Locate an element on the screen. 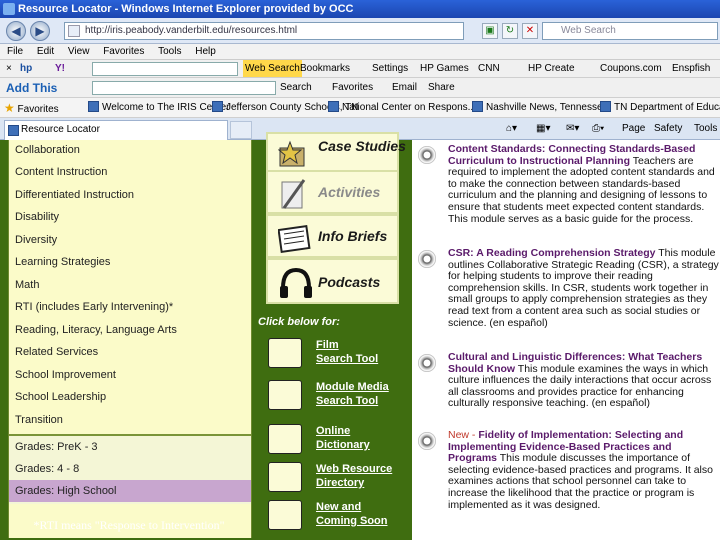 The width and height of the screenshot is (720, 540). web-resource-directory-link: Web Resource Directory is located at coordinates (333, 479).